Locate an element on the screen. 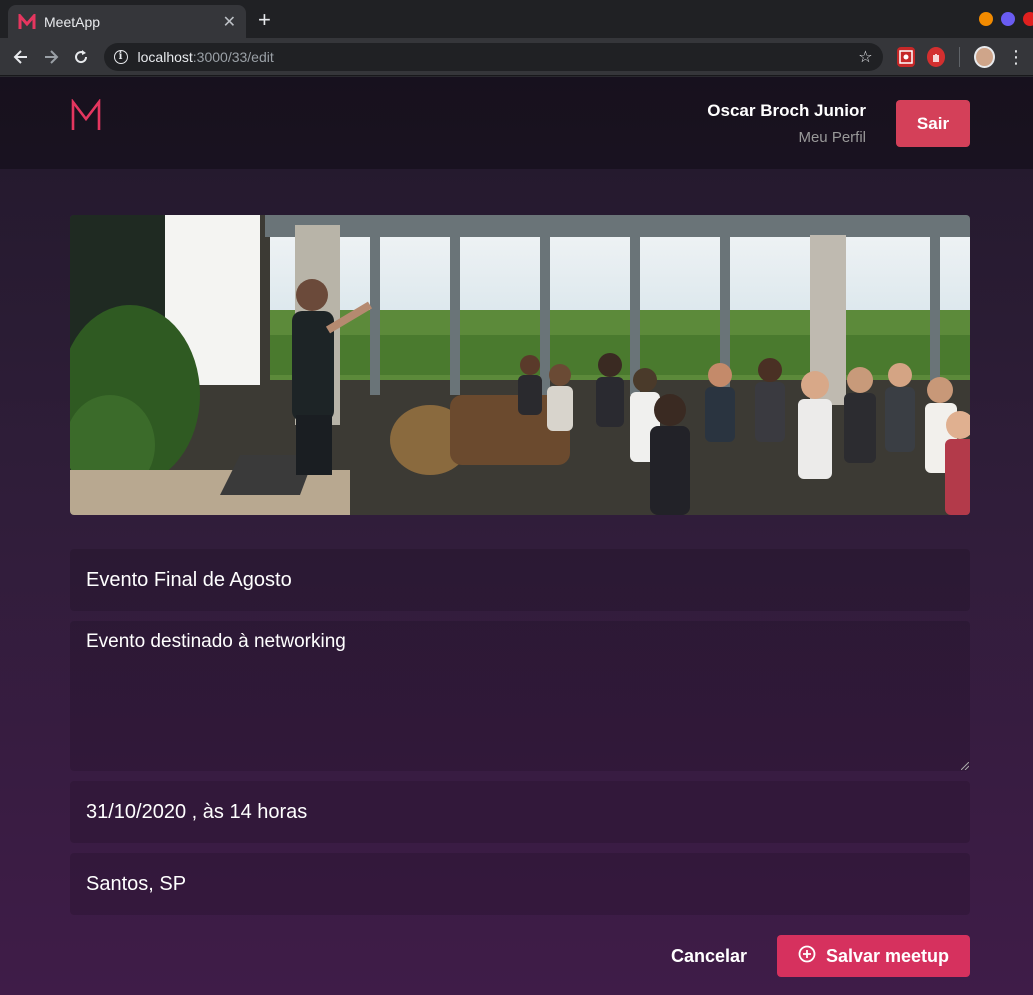 The width and height of the screenshot is (1033, 995). new-tab-icon: + is located at coordinates (264, 20).